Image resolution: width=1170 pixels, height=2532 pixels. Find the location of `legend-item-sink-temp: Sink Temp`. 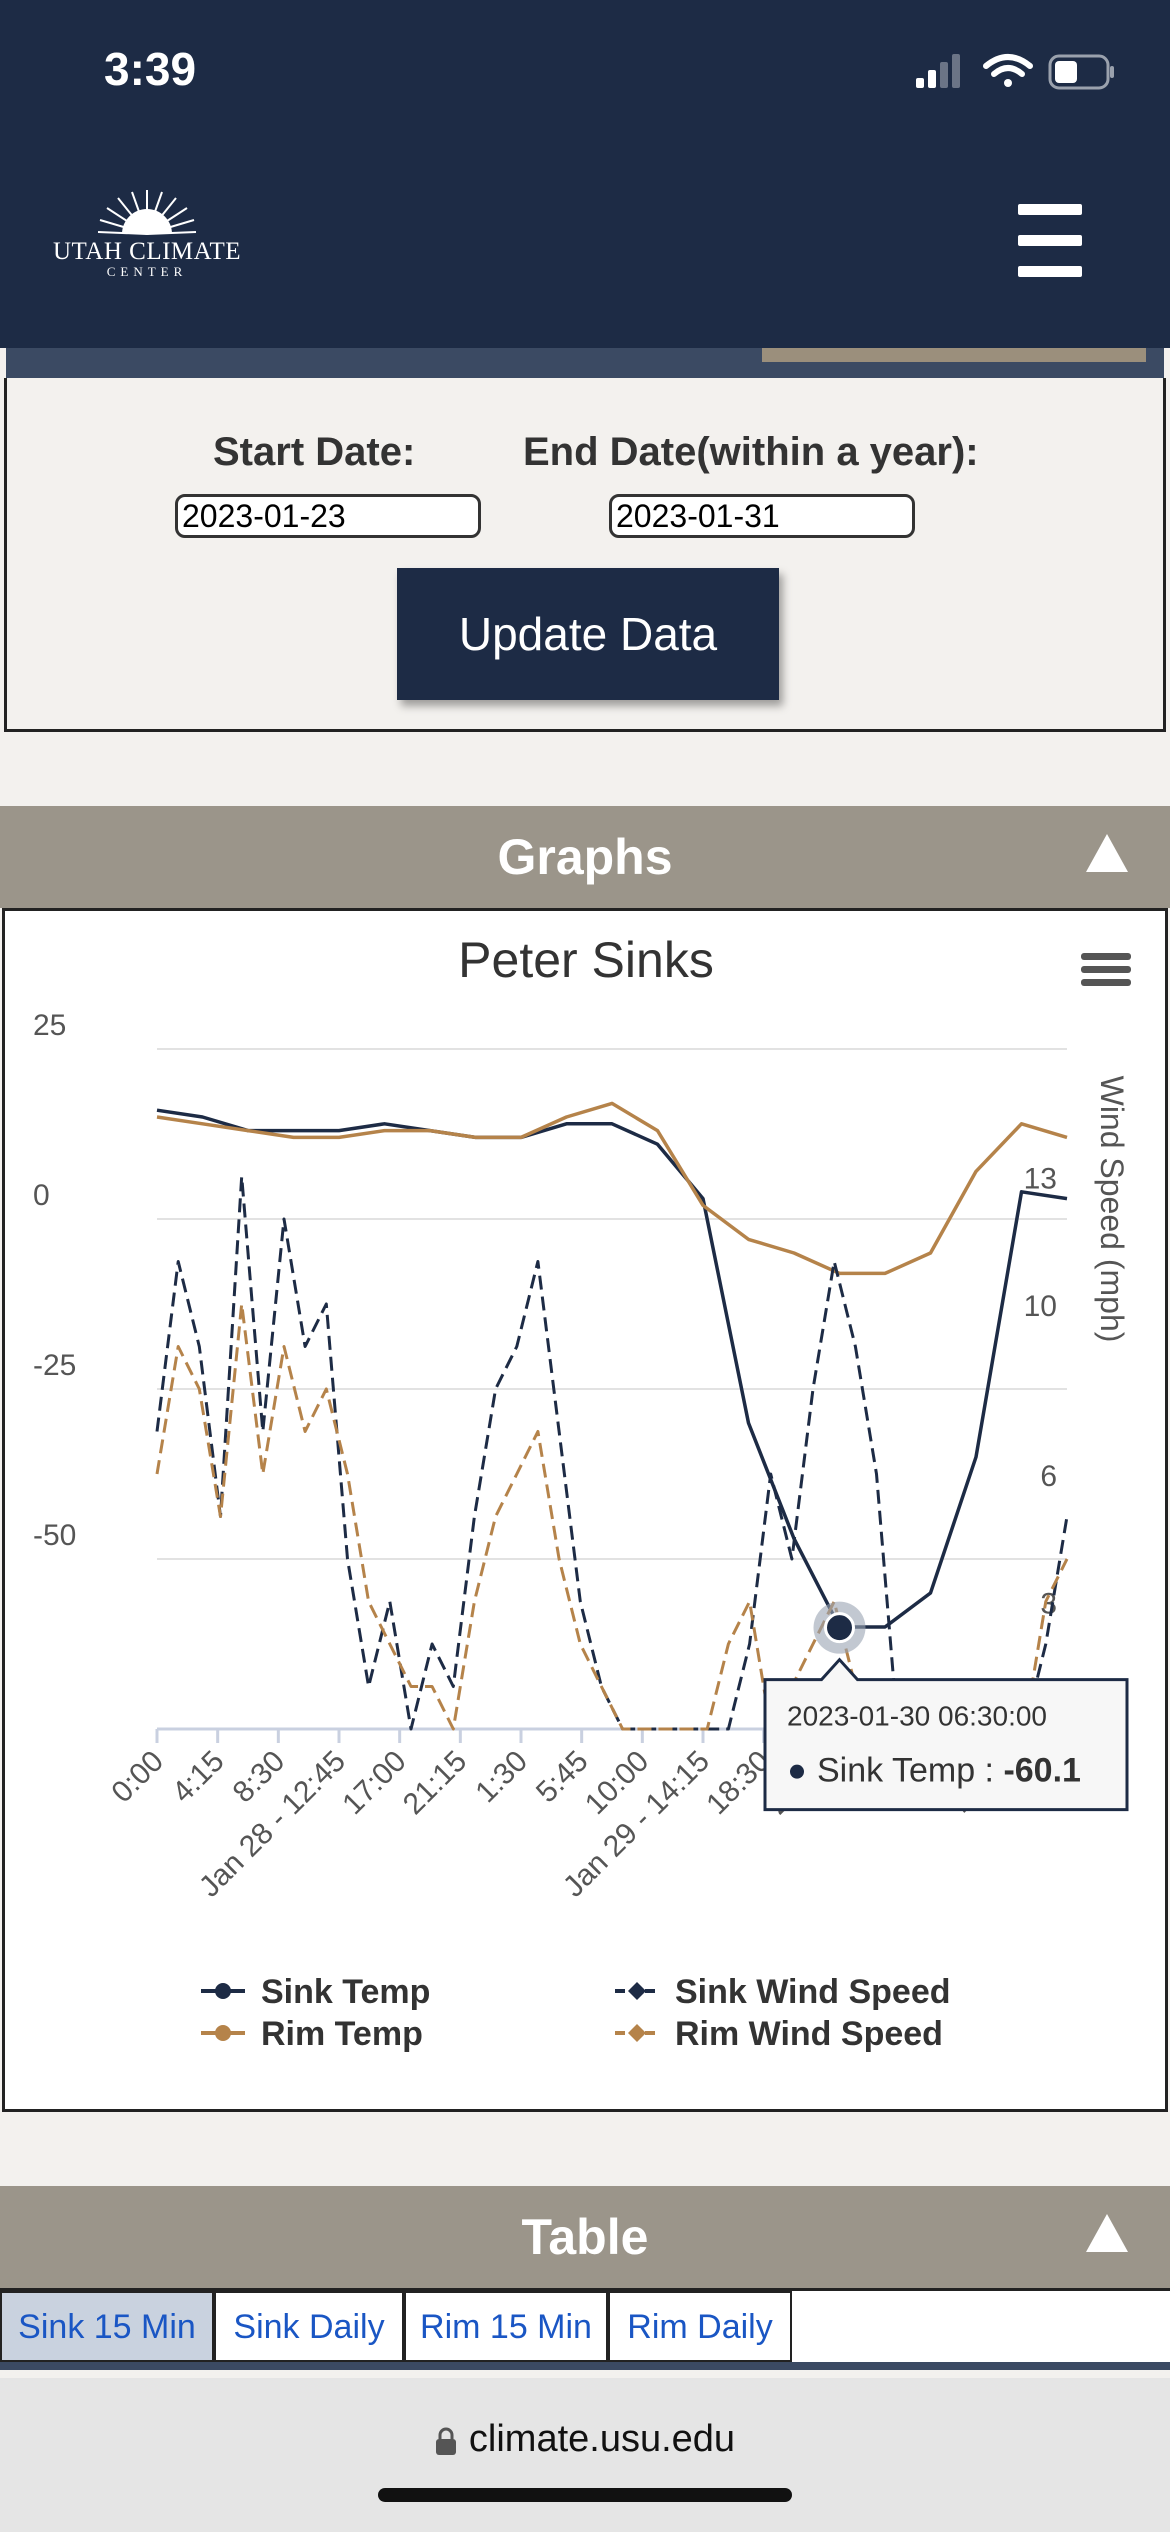

legend-item-sink-temp: Sink Temp is located at coordinates (315, 1992).